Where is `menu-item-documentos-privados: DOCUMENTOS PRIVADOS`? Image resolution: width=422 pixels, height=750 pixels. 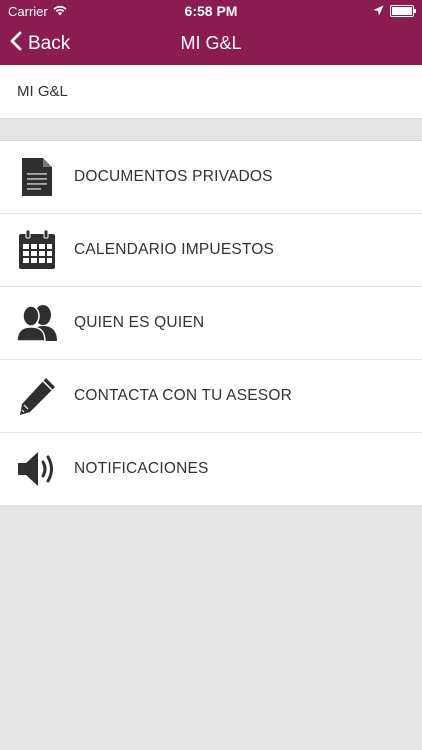 menu-item-documentos-privados: DOCUMENTOS PRIVADOS is located at coordinates (211, 177).